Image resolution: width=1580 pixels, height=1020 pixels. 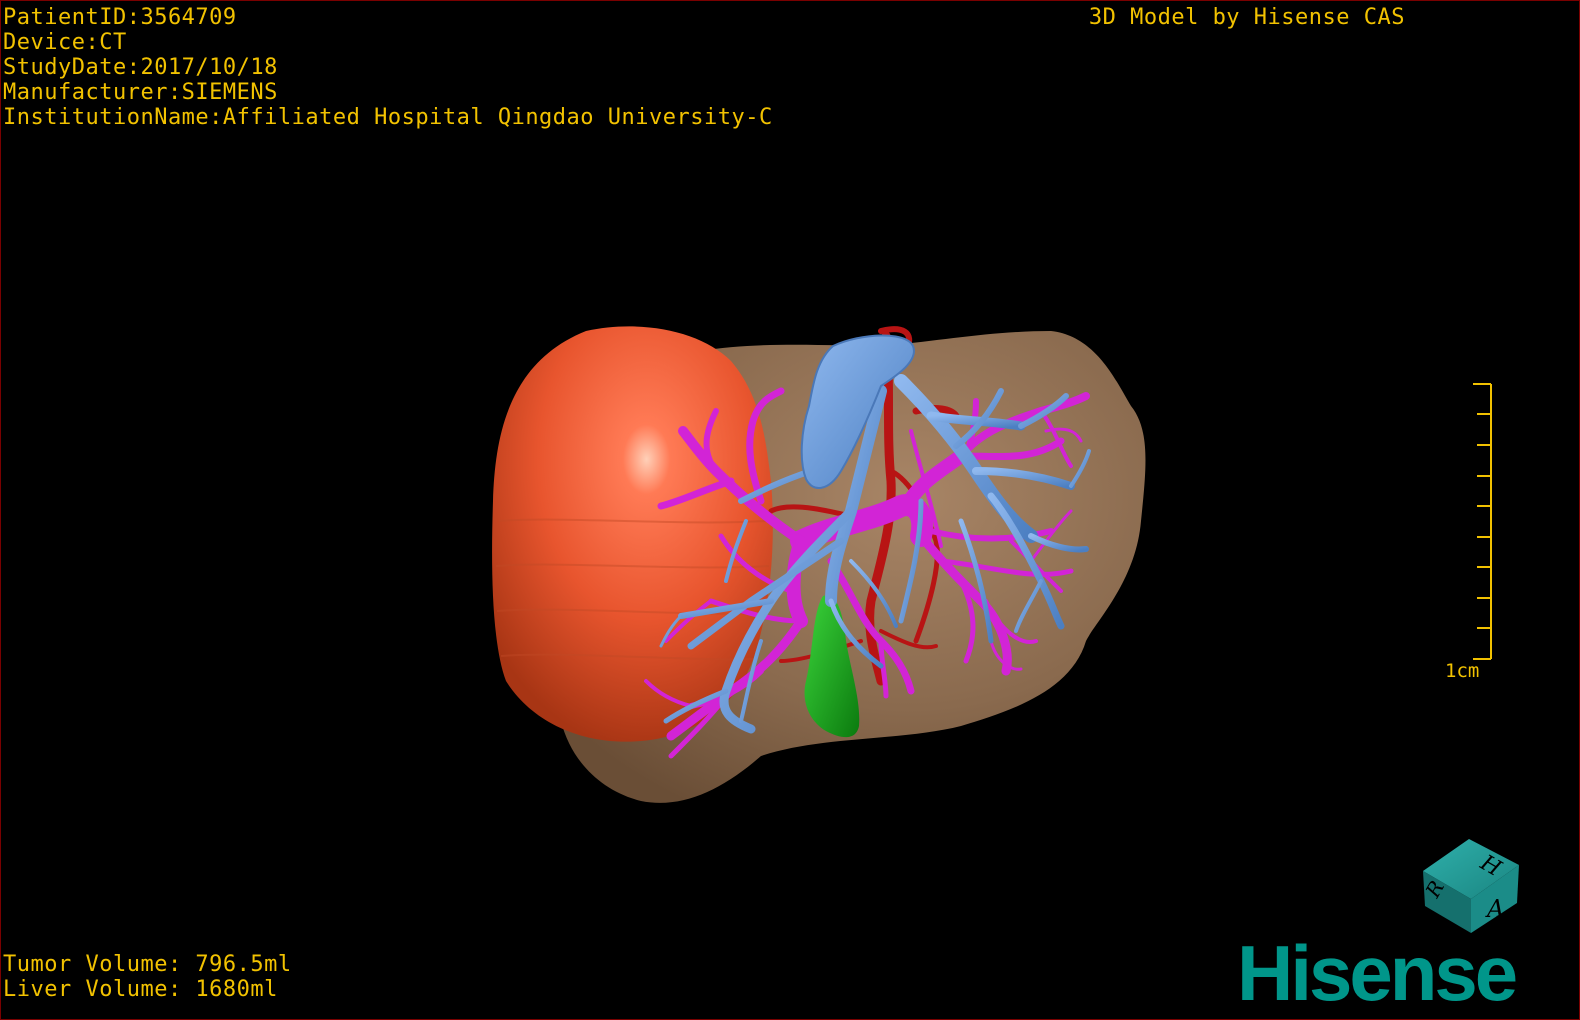 What do you see at coordinates (140, 92) in the screenshot?
I see `manufacturer: Manufacturer:SIEMENS` at bounding box center [140, 92].